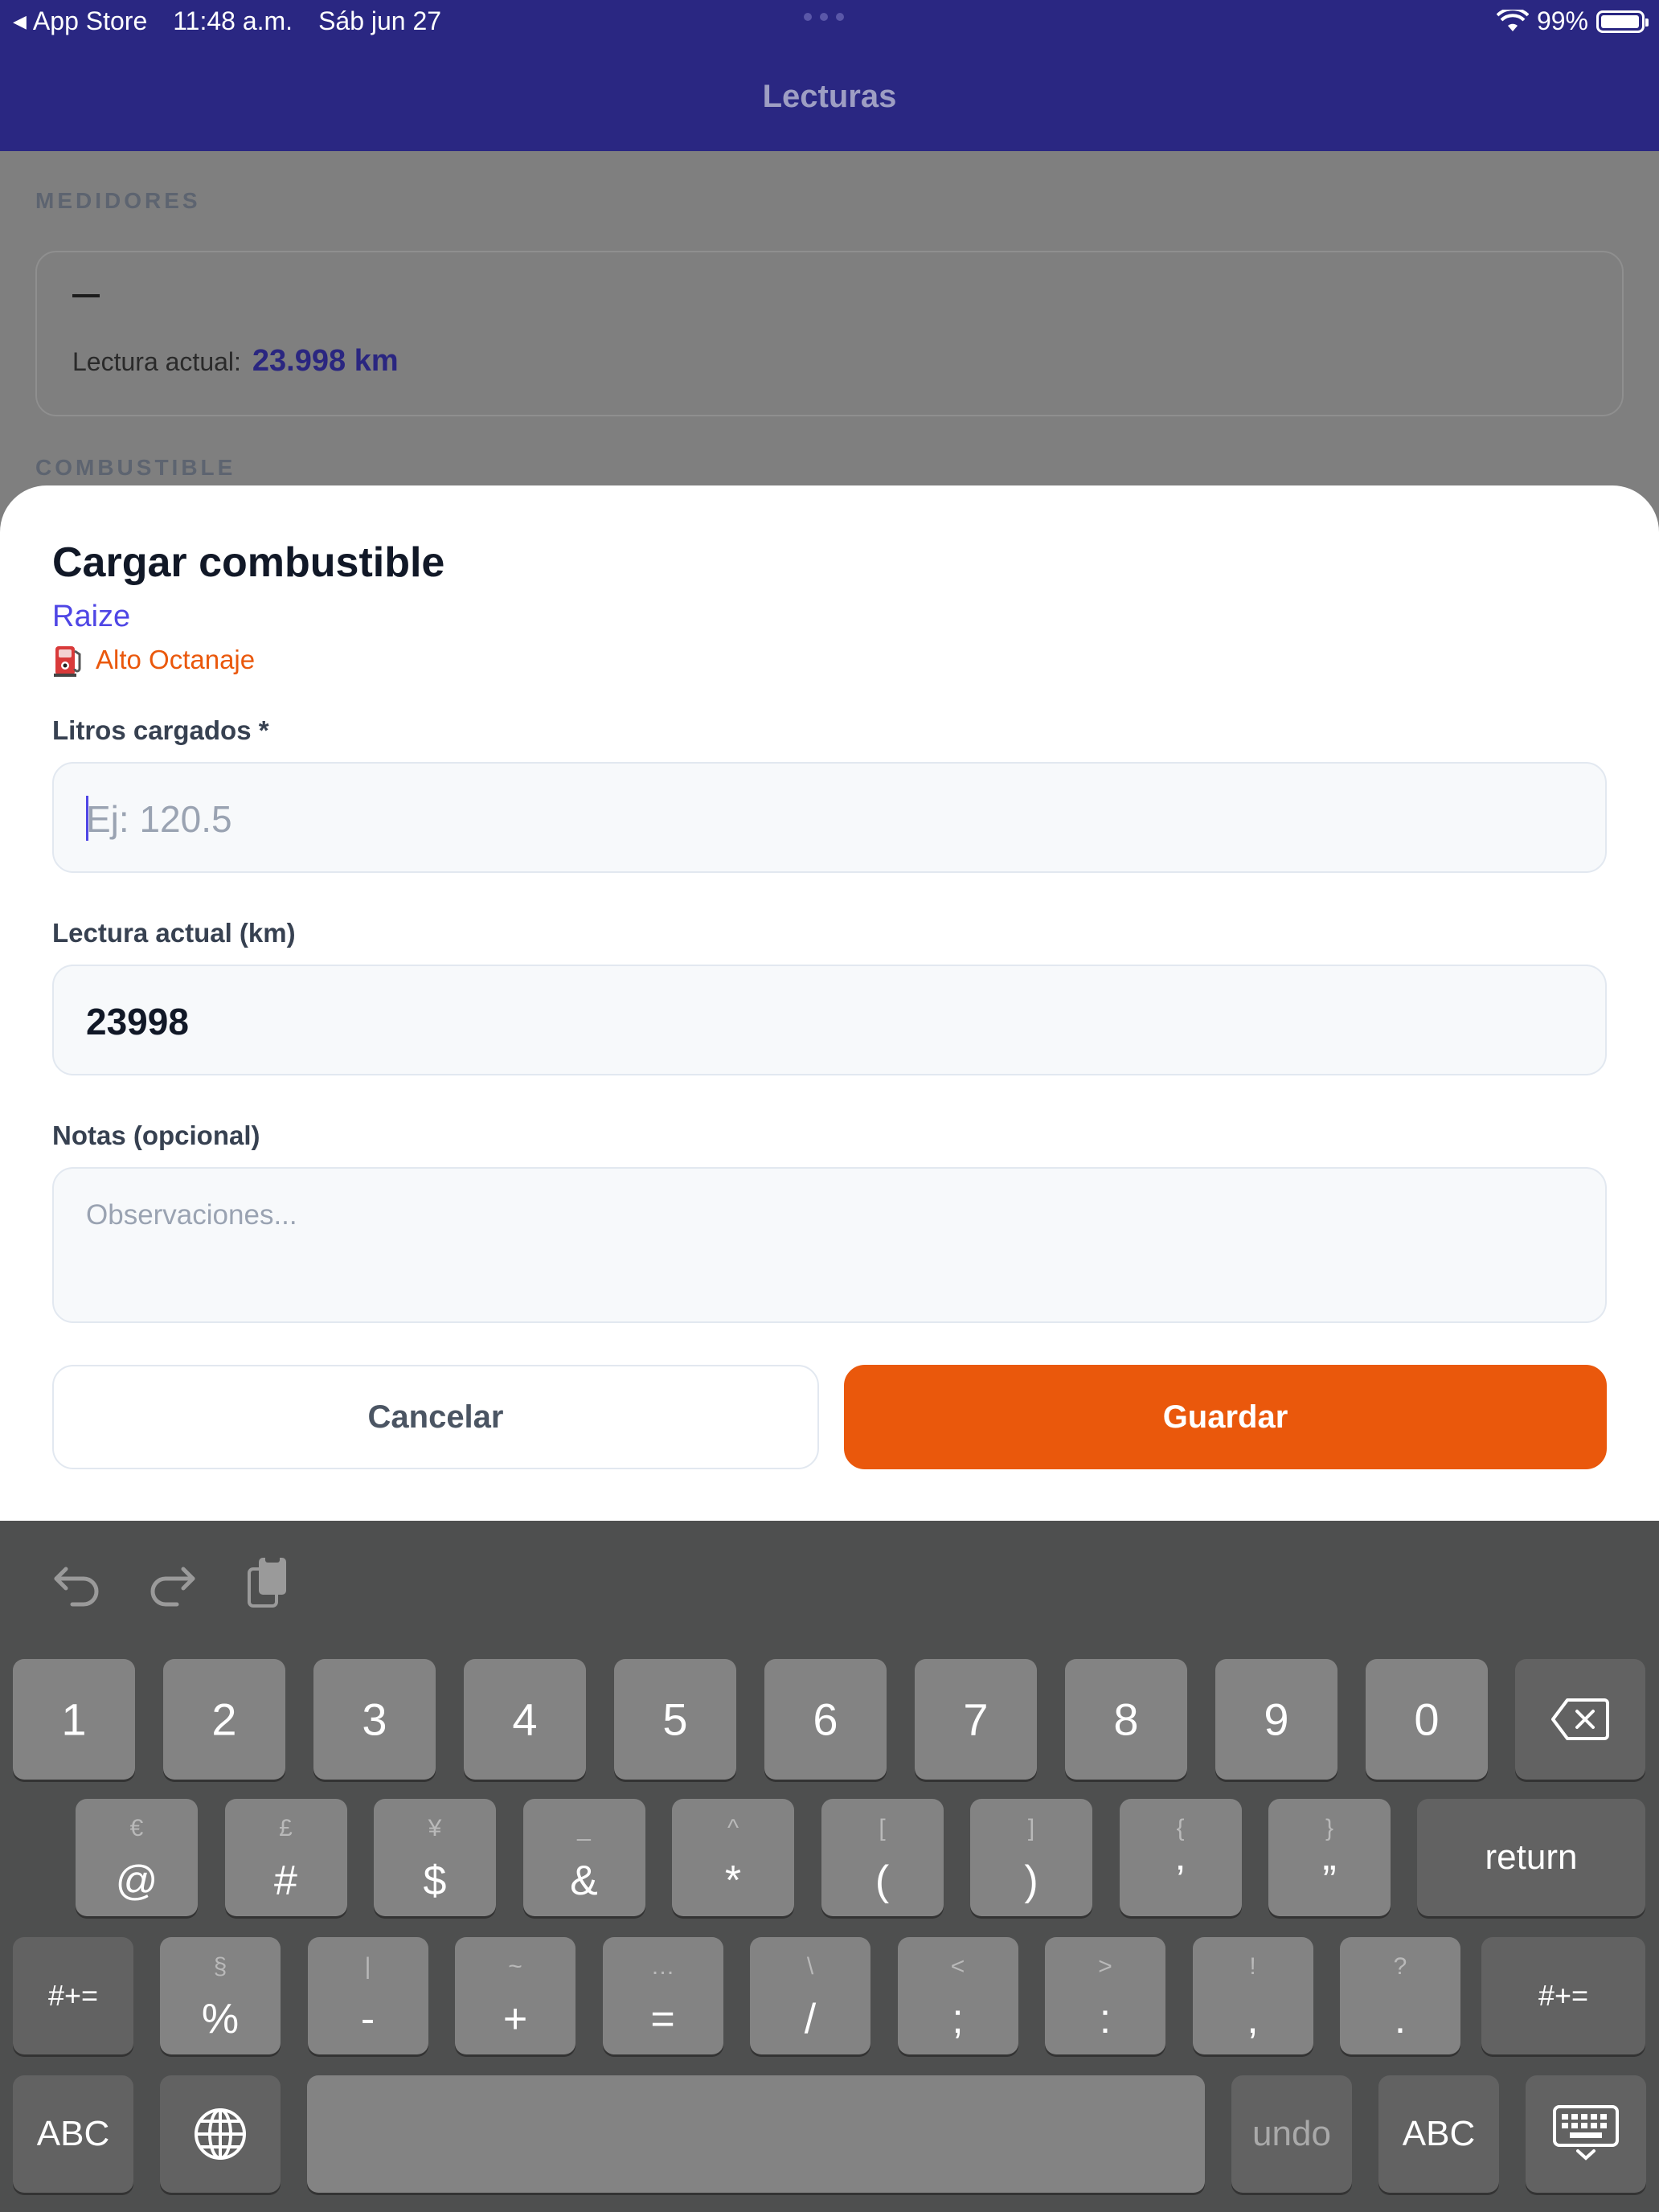  I want to click on key-1: 1, so click(74, 1719).